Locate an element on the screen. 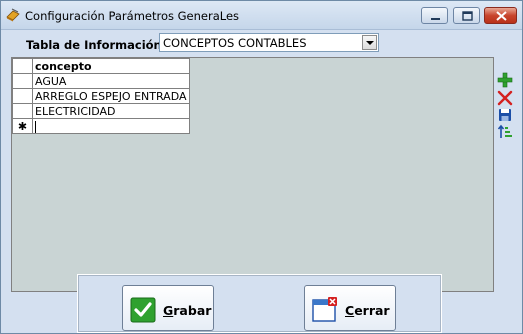 This screenshot has width=523, height=334. grabar-button: Grabar is located at coordinates (168, 308).